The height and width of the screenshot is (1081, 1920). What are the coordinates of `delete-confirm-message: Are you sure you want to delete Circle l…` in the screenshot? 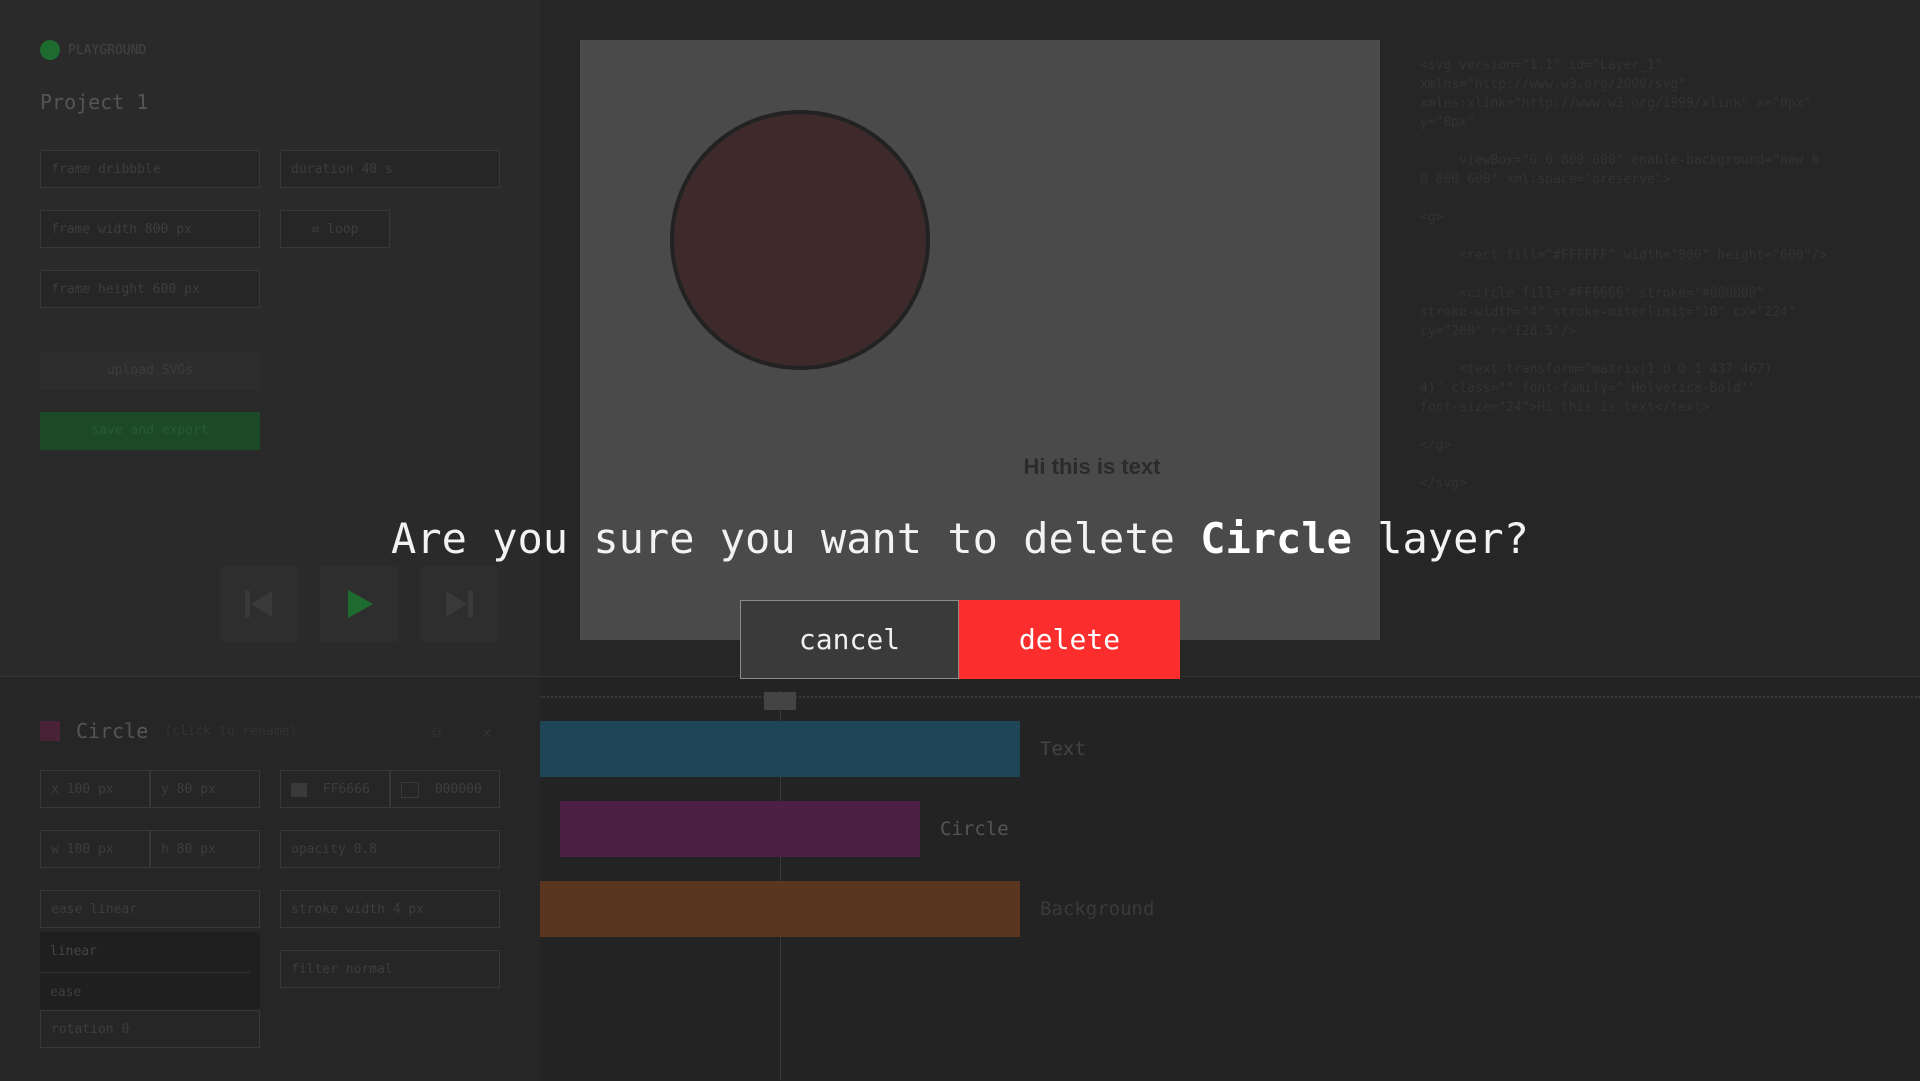 It's located at (960, 538).